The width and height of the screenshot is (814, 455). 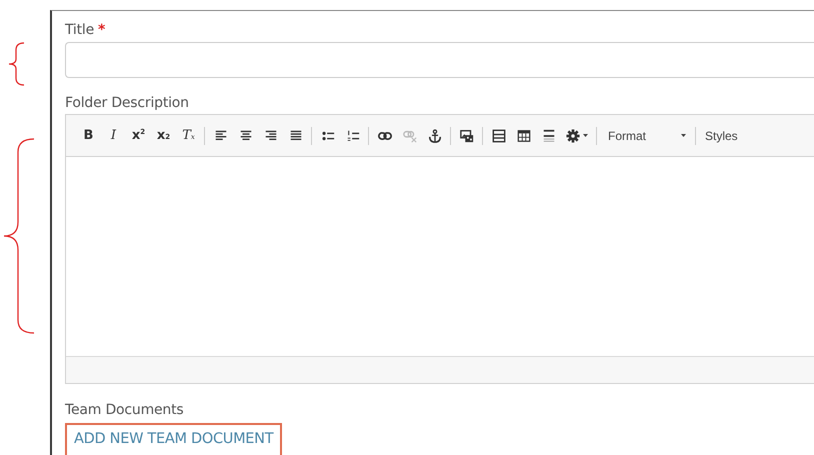 I want to click on gear-icon, so click(x=573, y=135).